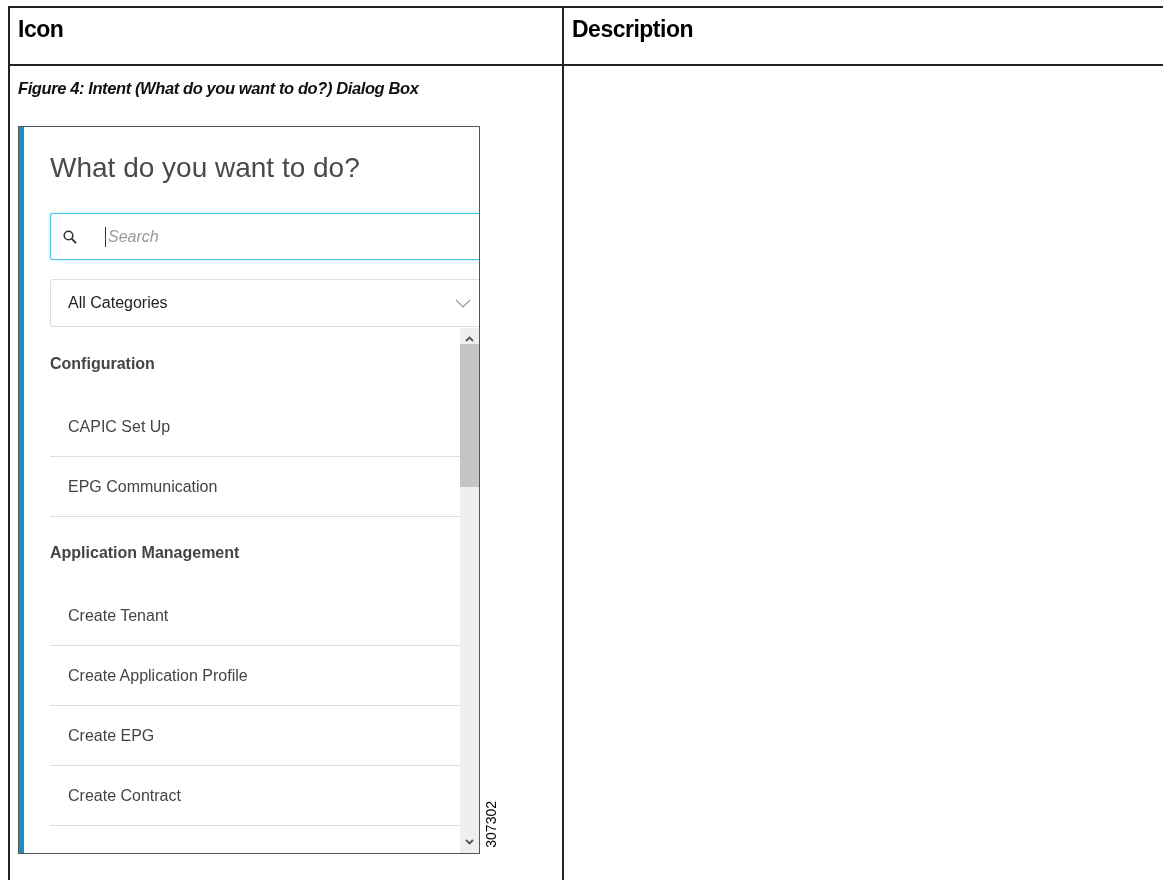  Describe the element at coordinates (102, 363) in the screenshot. I see `section-heading: Configuration` at that location.